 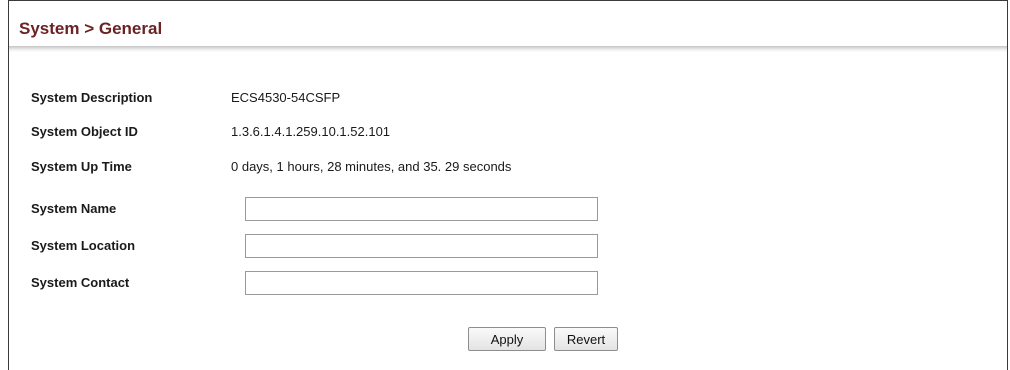 I want to click on system-location-label: System Location, so click(x=83, y=245).